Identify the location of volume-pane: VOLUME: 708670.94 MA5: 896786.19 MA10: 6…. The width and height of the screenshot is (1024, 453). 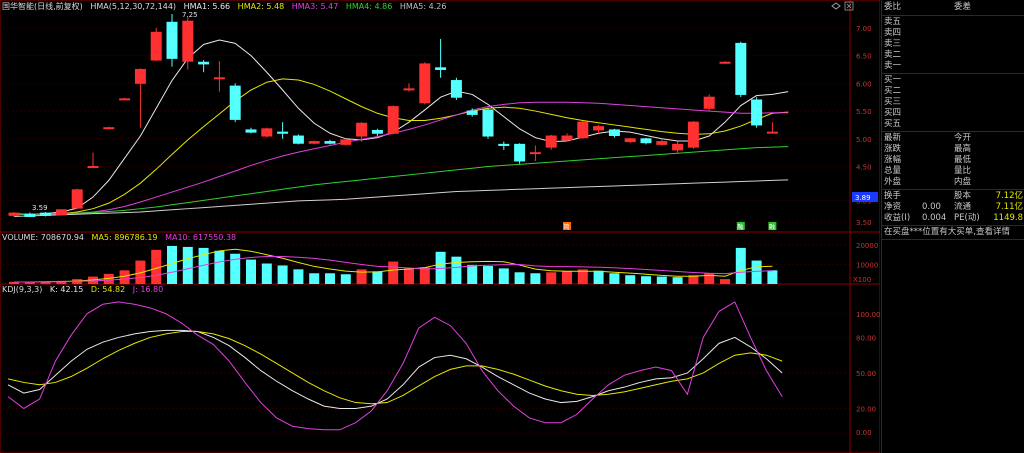
(440, 258).